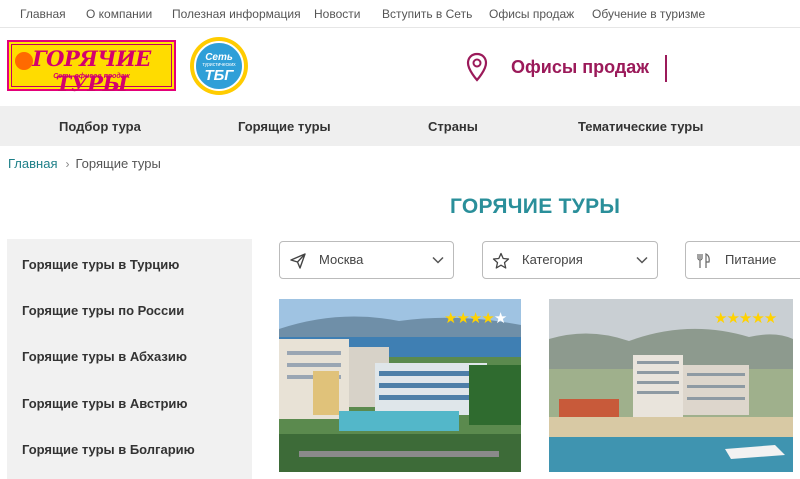  I want to click on sidebar-item-abkhazia: Горящие туры в Абхазию, so click(104, 356).